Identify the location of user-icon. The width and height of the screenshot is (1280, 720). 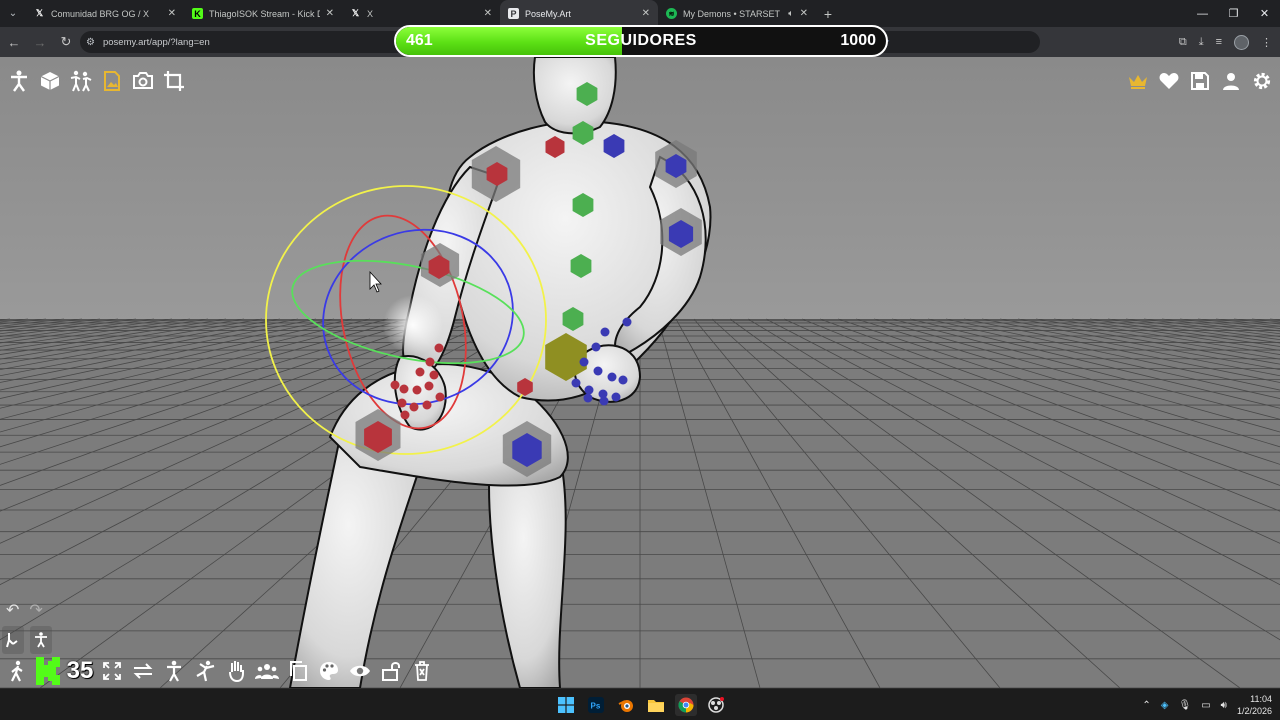
(1230, 80).